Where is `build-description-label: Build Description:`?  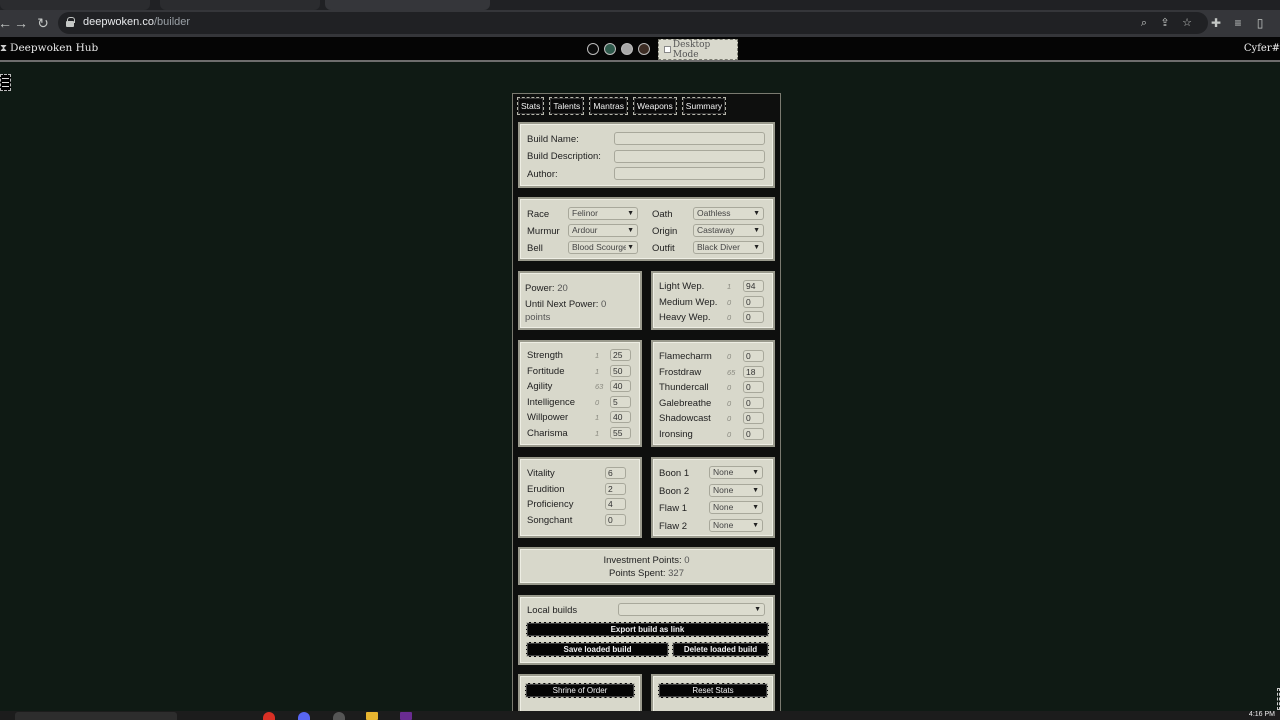
build-description-label: Build Description: is located at coordinates (564, 156).